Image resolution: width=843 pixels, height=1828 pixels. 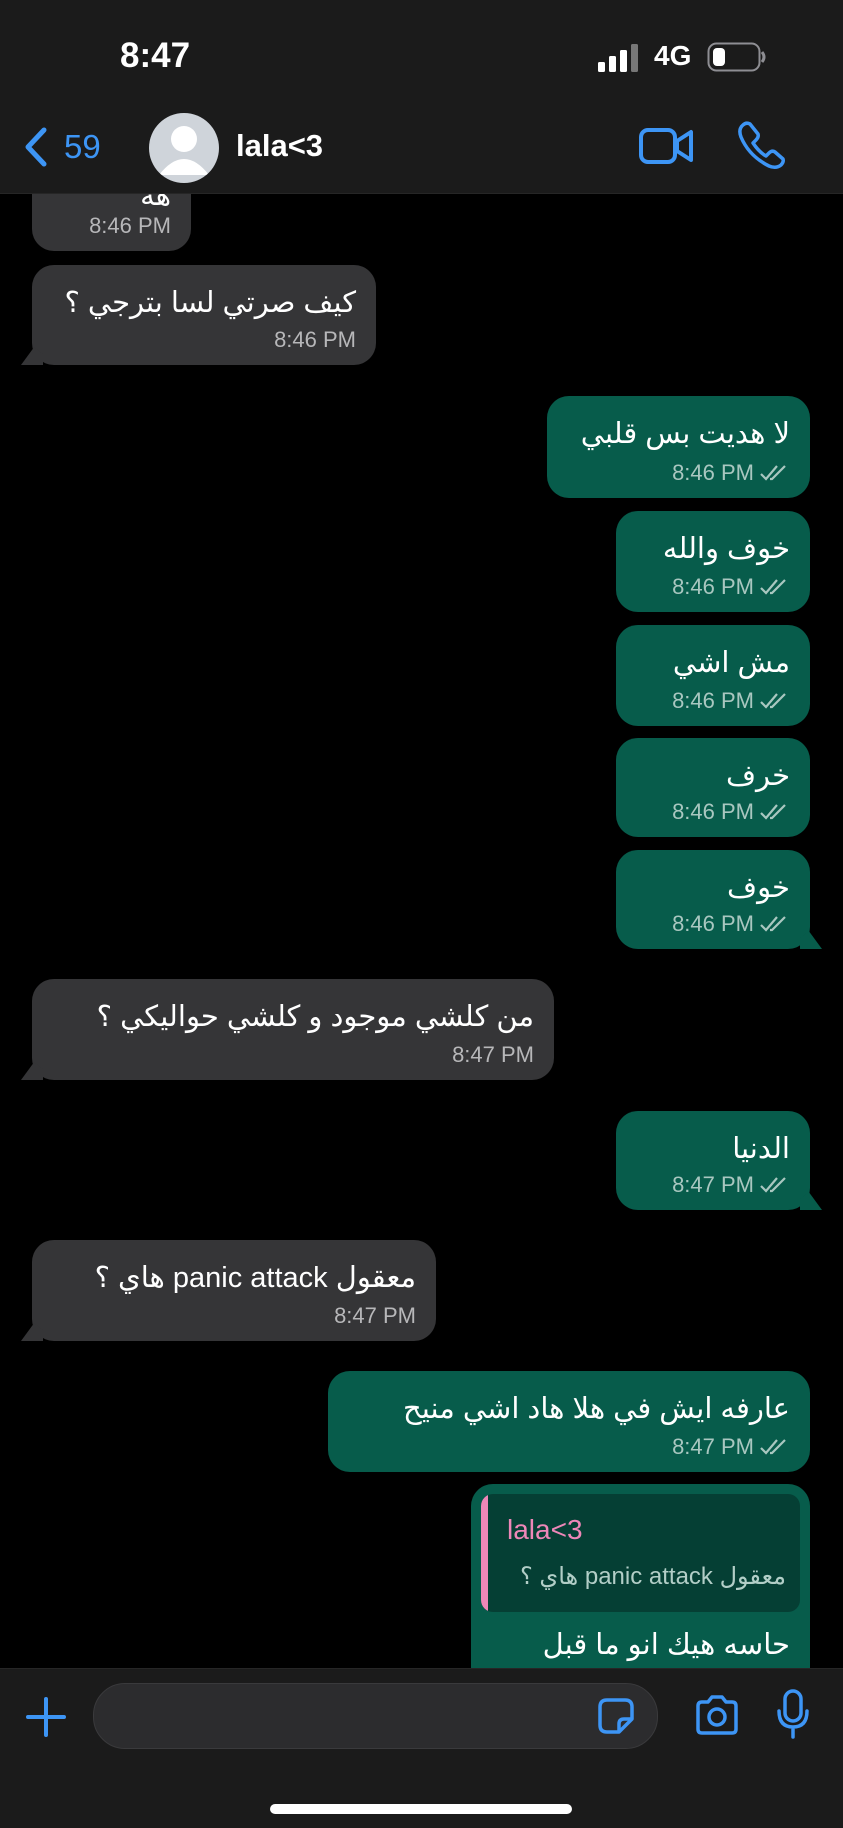 I want to click on message-bubble: خوف 8:46 PM, so click(x=719, y=899).